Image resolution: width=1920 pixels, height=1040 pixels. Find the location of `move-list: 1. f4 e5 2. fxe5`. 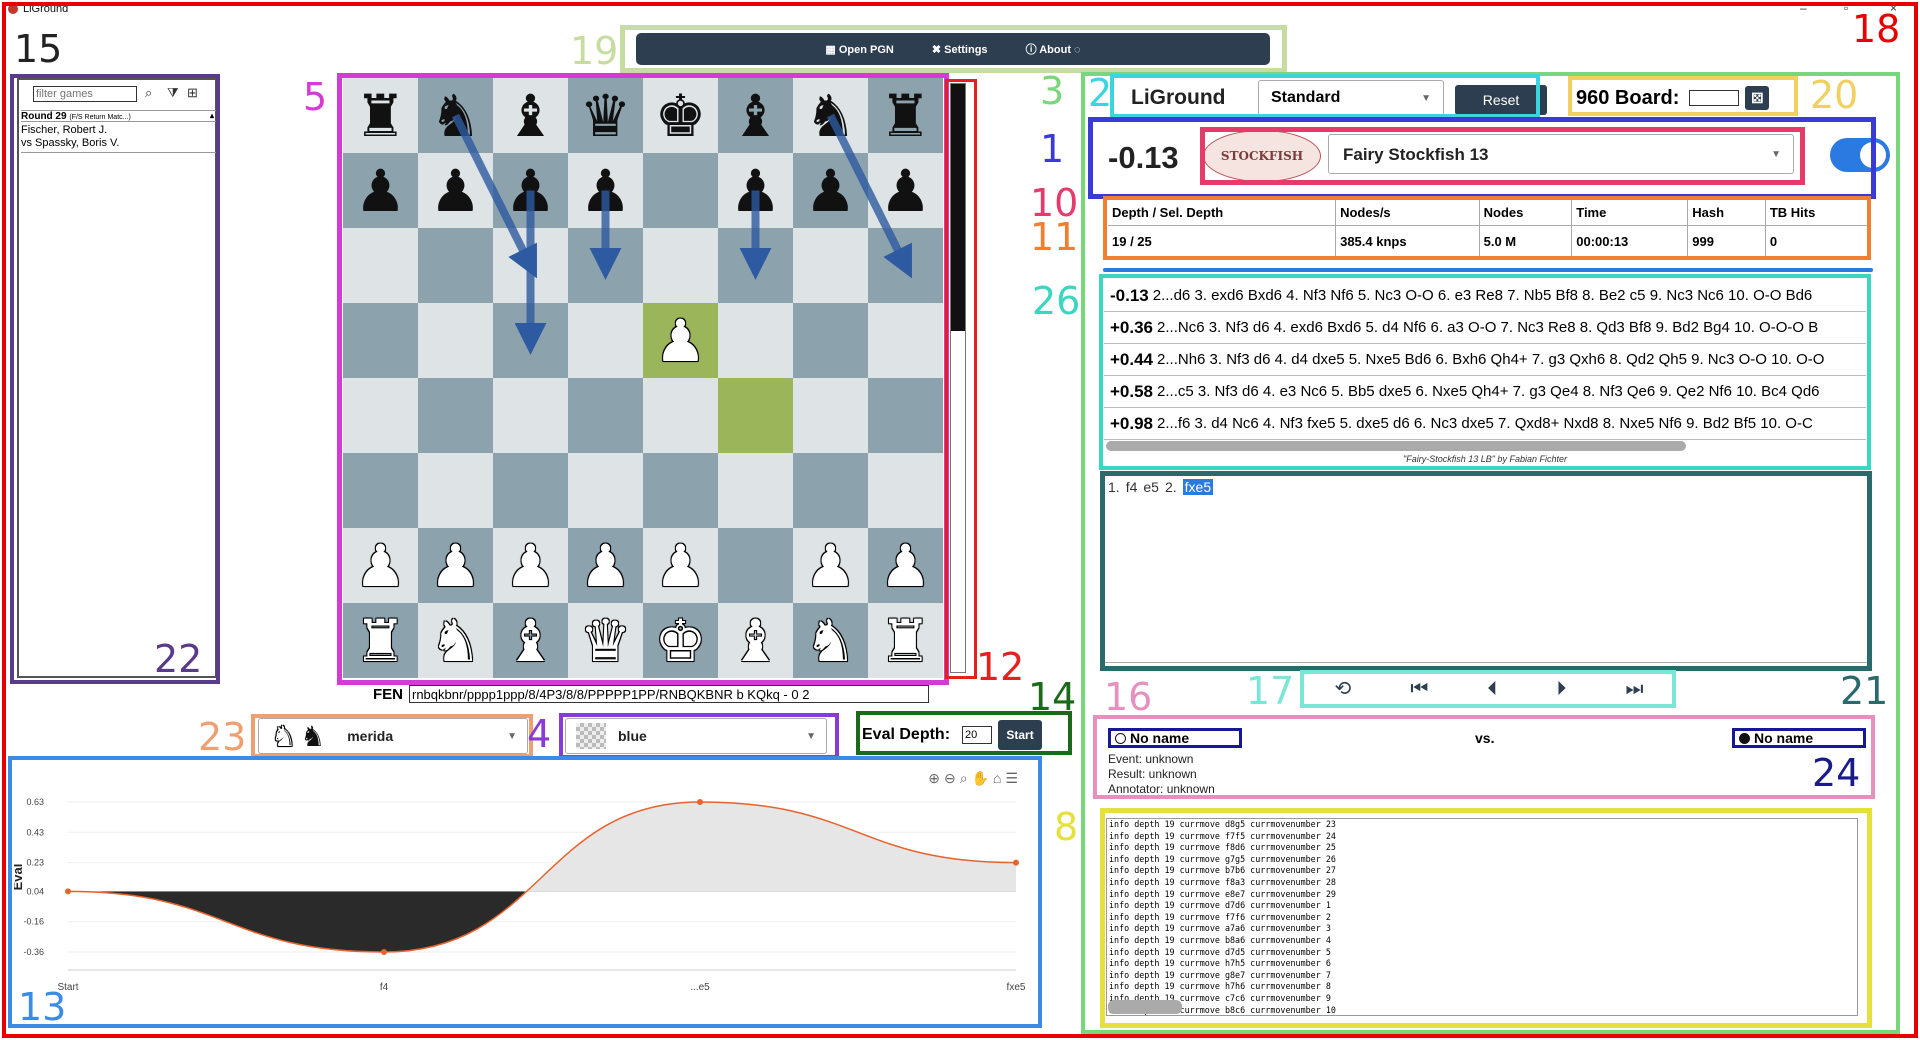

move-list: 1. f4 e5 2. fxe5 is located at coordinates (1486, 569).